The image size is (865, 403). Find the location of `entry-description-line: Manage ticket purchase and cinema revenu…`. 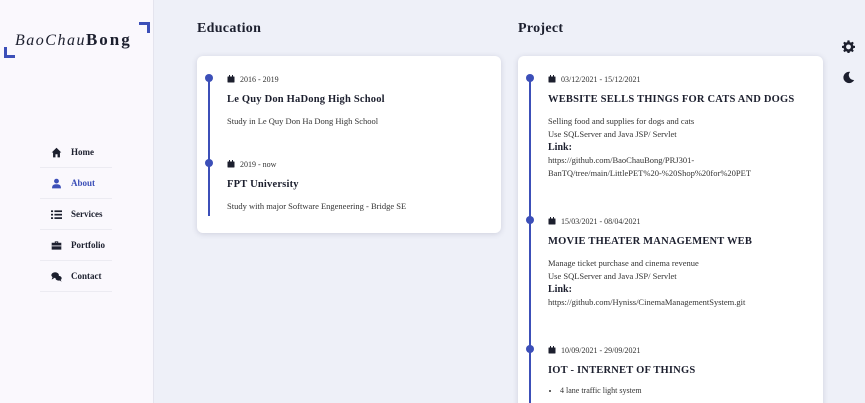

entry-description-line: Manage ticket purchase and cinema revenu… is located at coordinates (623, 263).